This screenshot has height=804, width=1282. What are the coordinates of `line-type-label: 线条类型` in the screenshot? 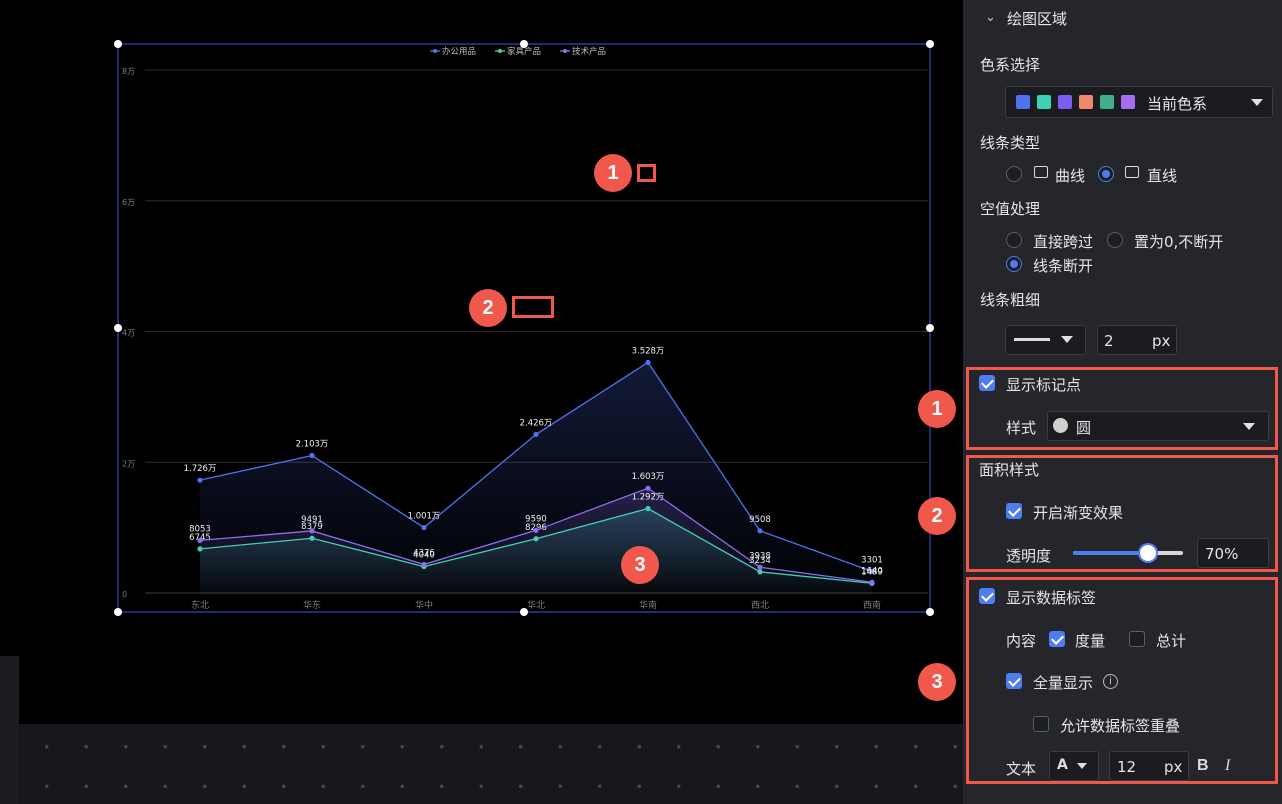 It's located at (1010, 143).